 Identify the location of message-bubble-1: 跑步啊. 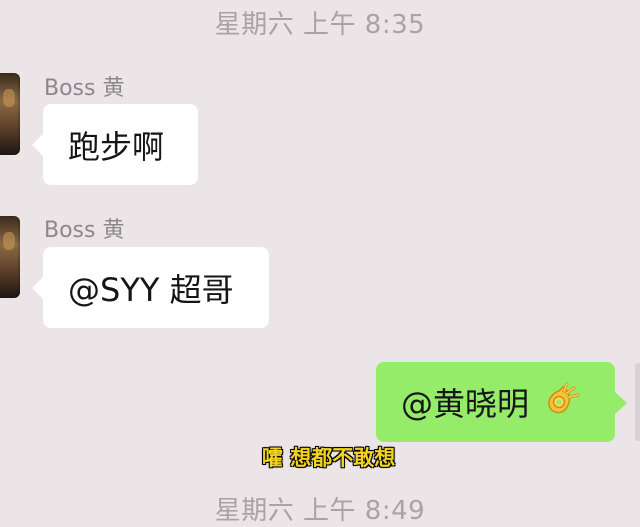
(115, 144).